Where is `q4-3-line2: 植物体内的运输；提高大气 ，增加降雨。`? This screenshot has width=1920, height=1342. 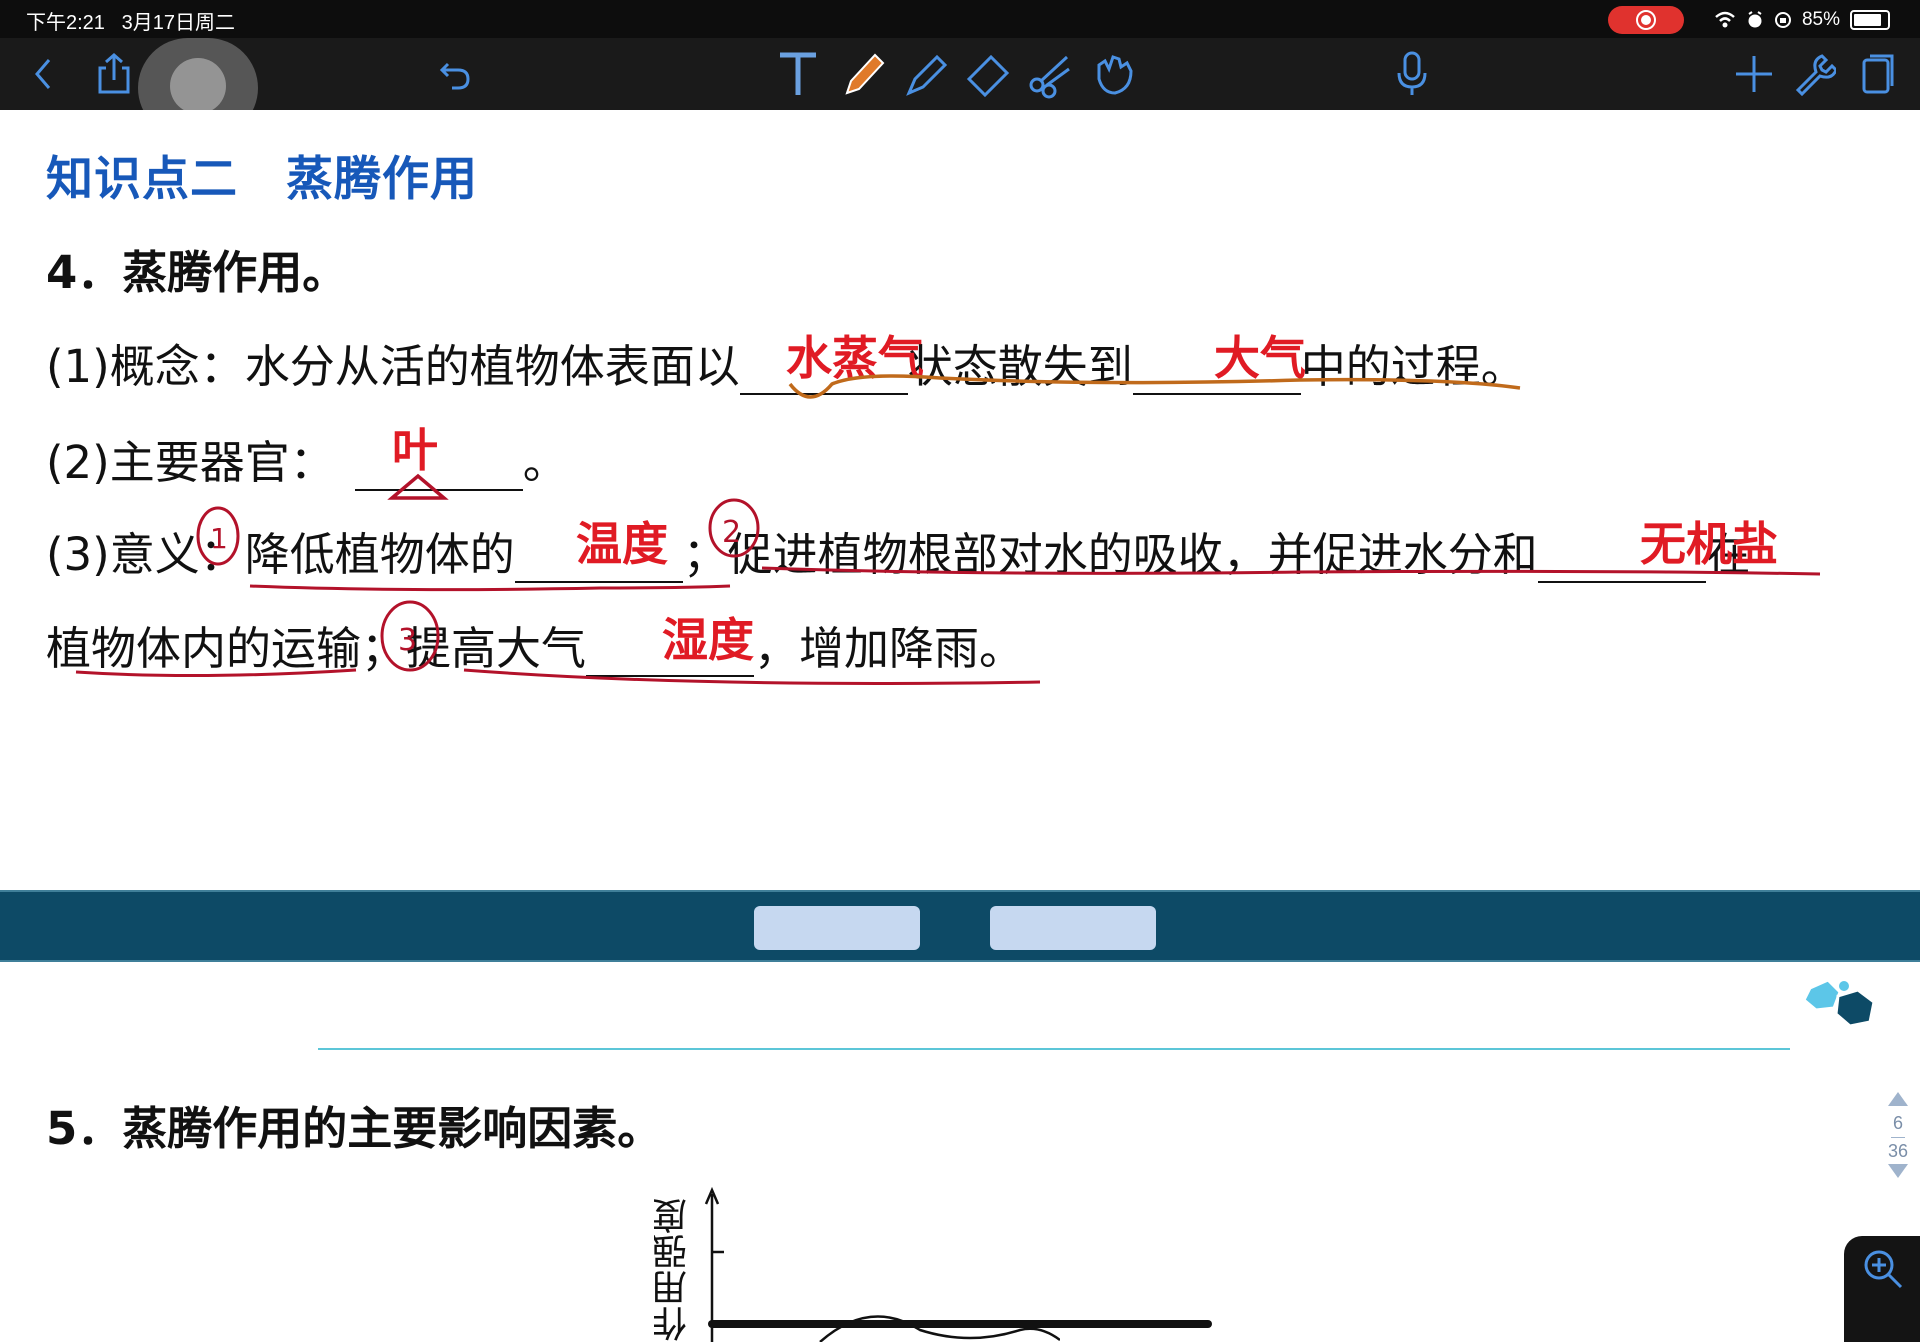
q4-3-line2: 植物体内的运输；提高大气 ，增加降雨。 is located at coordinates (535, 644).